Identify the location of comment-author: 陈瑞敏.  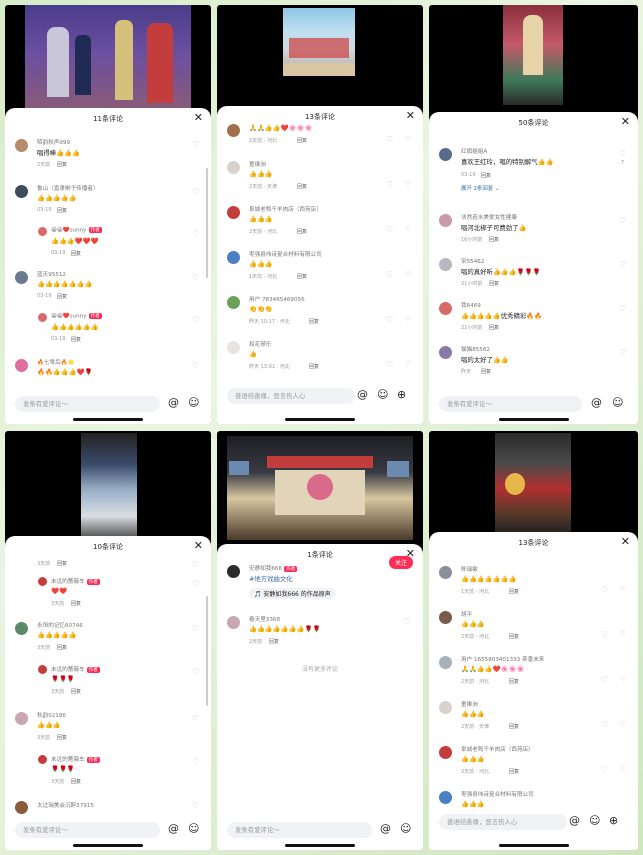
(469, 569).